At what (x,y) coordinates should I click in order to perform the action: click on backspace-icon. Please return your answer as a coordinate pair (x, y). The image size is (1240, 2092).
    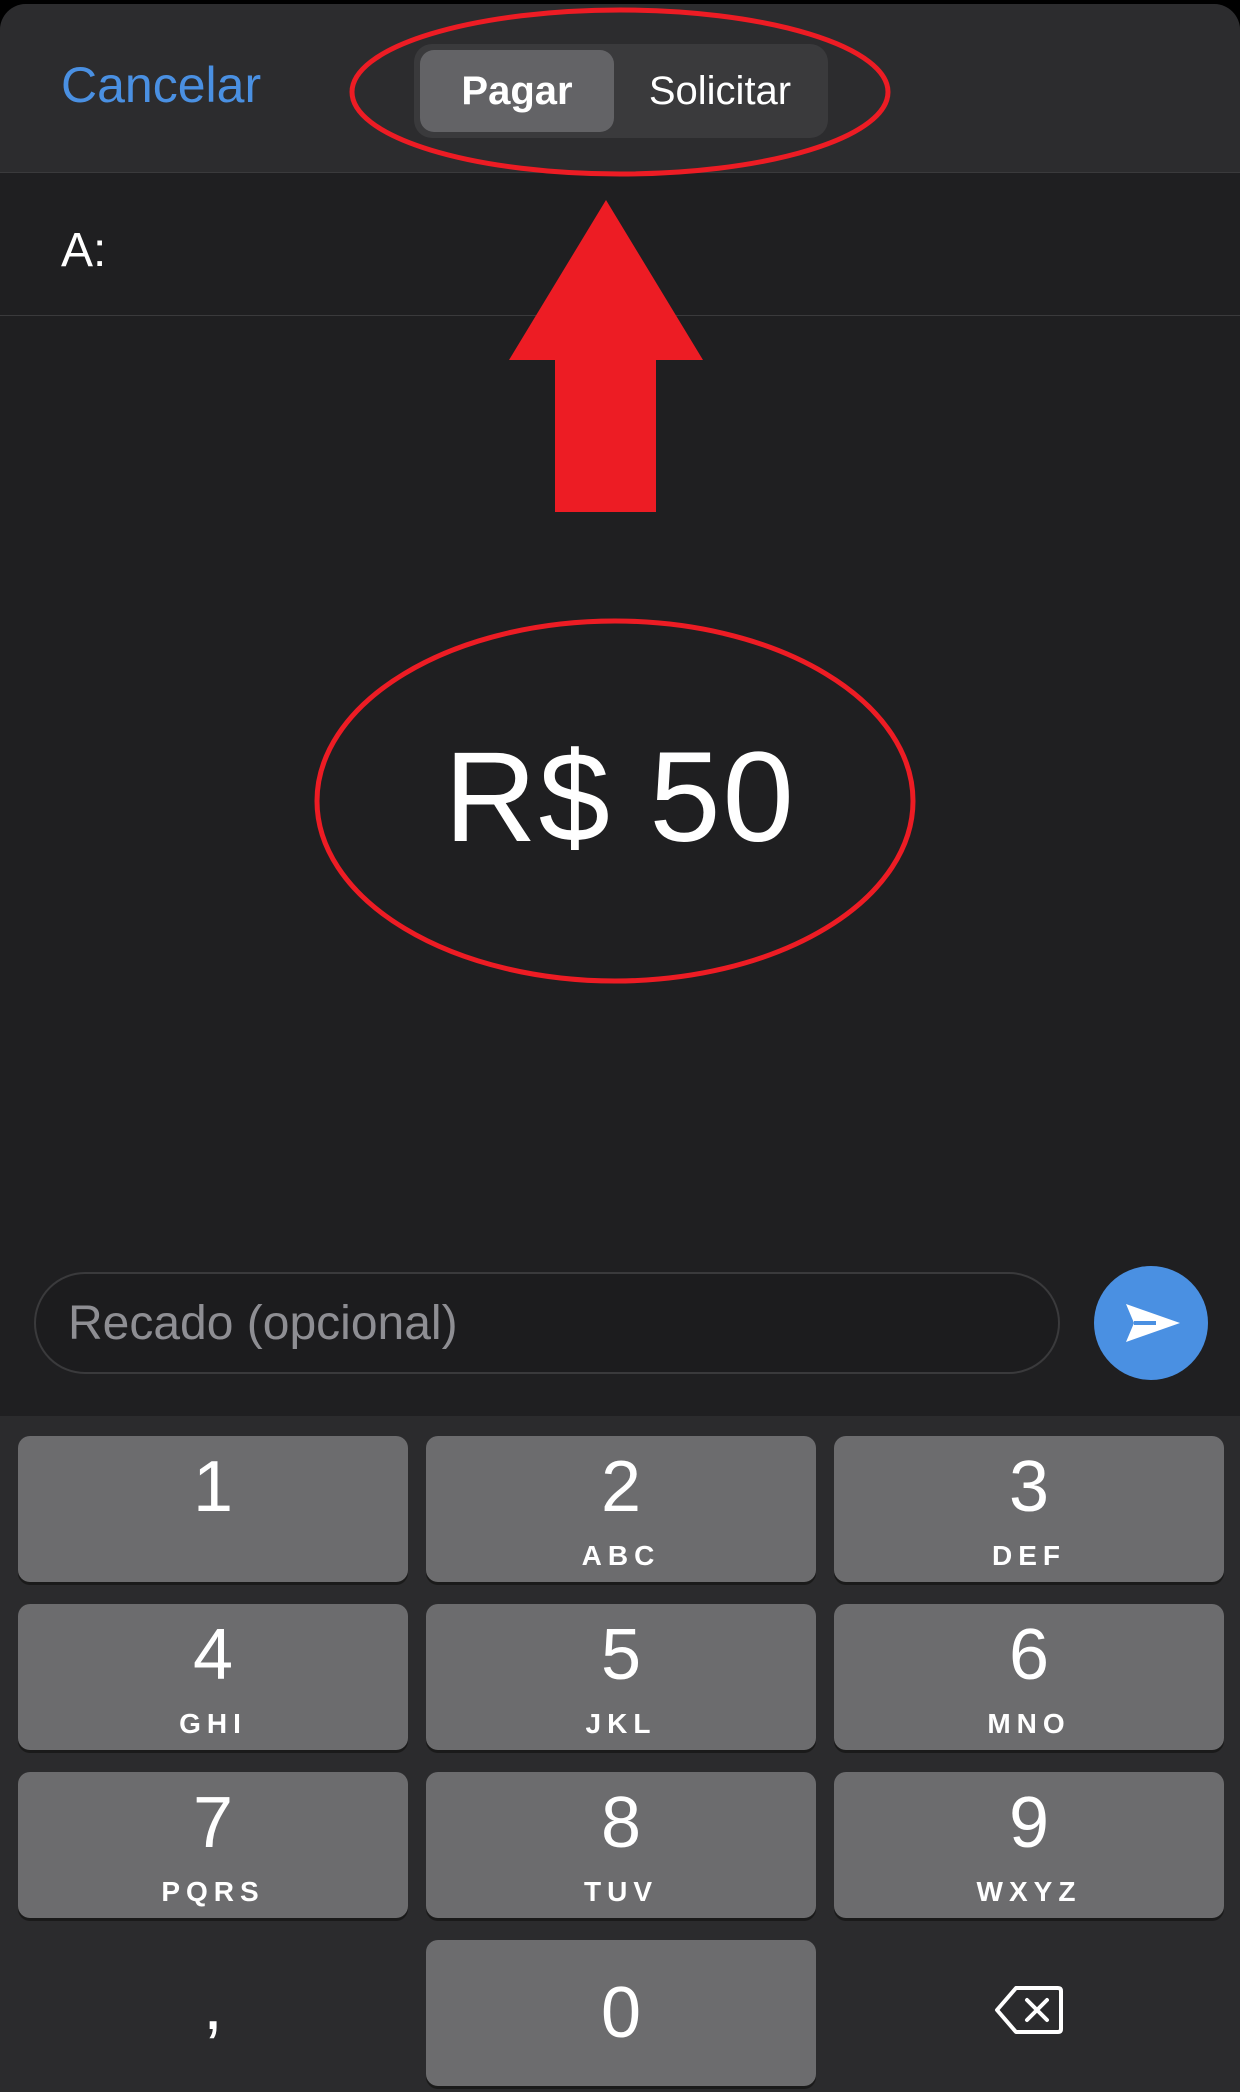
    Looking at the image, I should click on (1029, 2010).